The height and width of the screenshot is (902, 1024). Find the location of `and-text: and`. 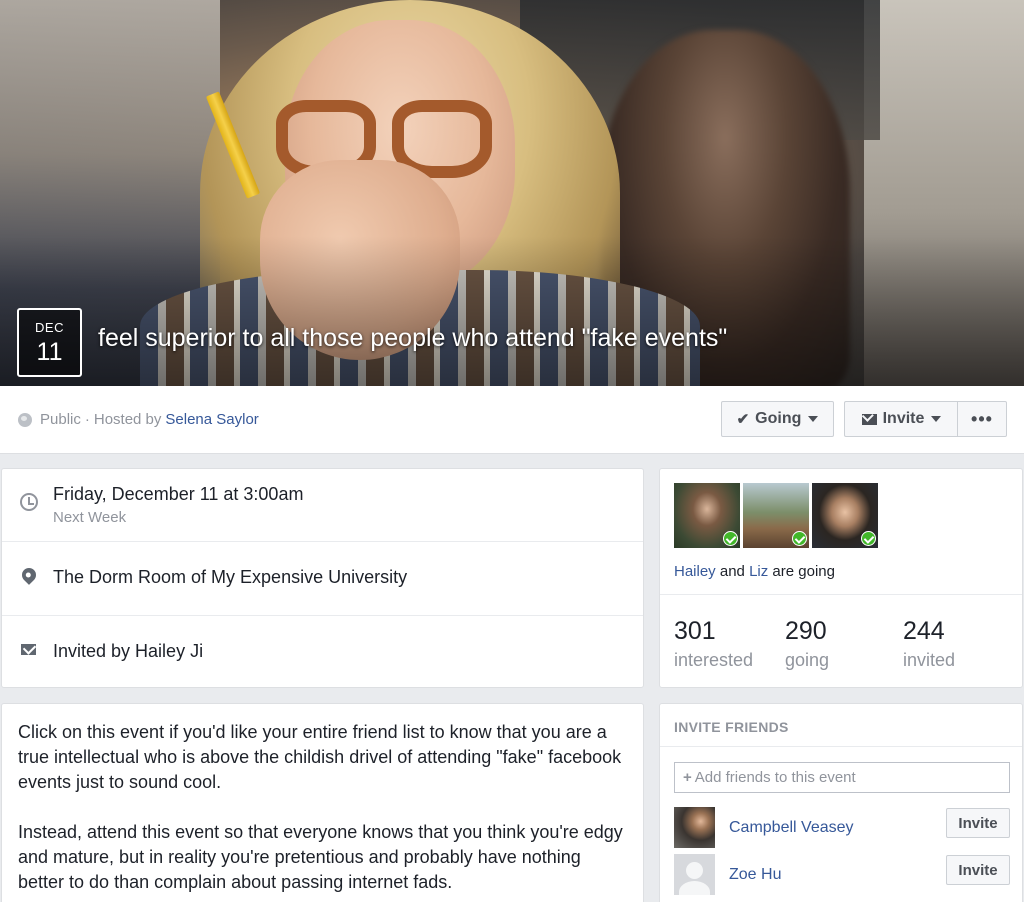

and-text: and is located at coordinates (732, 571).